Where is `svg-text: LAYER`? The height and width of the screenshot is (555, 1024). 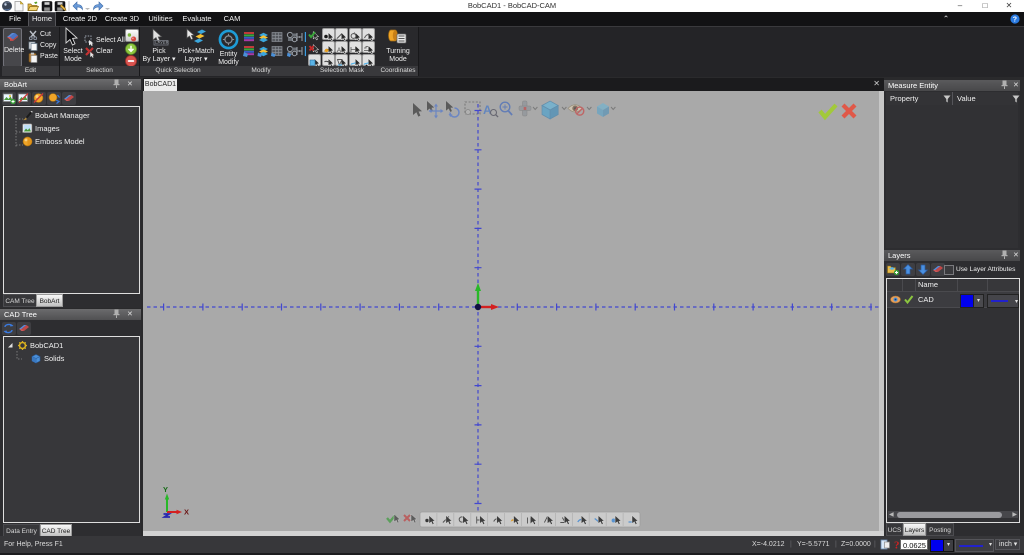 svg-text: LAYER is located at coordinates (161, 42).